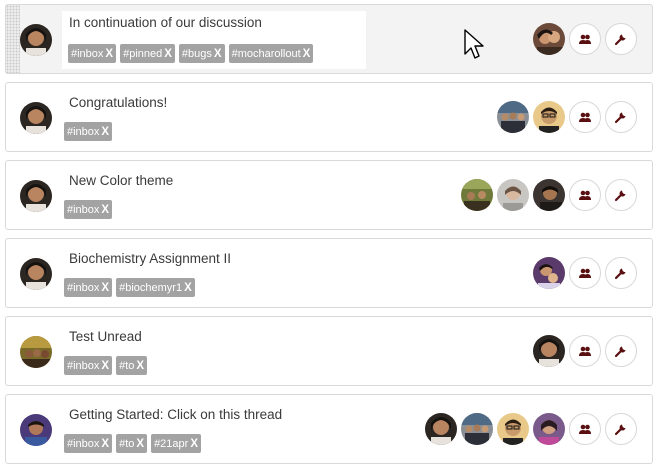 The height and width of the screenshot is (472, 657). Describe the element at coordinates (329, 351) in the screenshot. I see `thread-row: Test Unread #inbox X #to X` at that location.